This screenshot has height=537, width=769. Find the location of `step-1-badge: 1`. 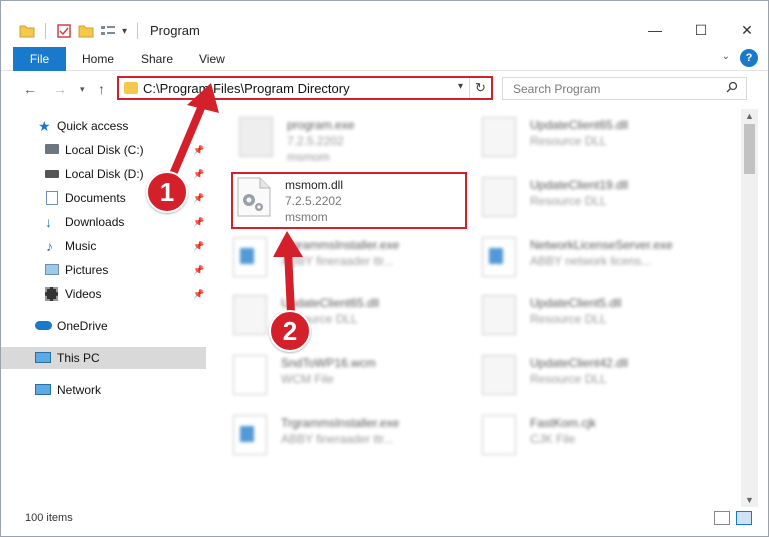

step-1-badge: 1 is located at coordinates (167, 192).